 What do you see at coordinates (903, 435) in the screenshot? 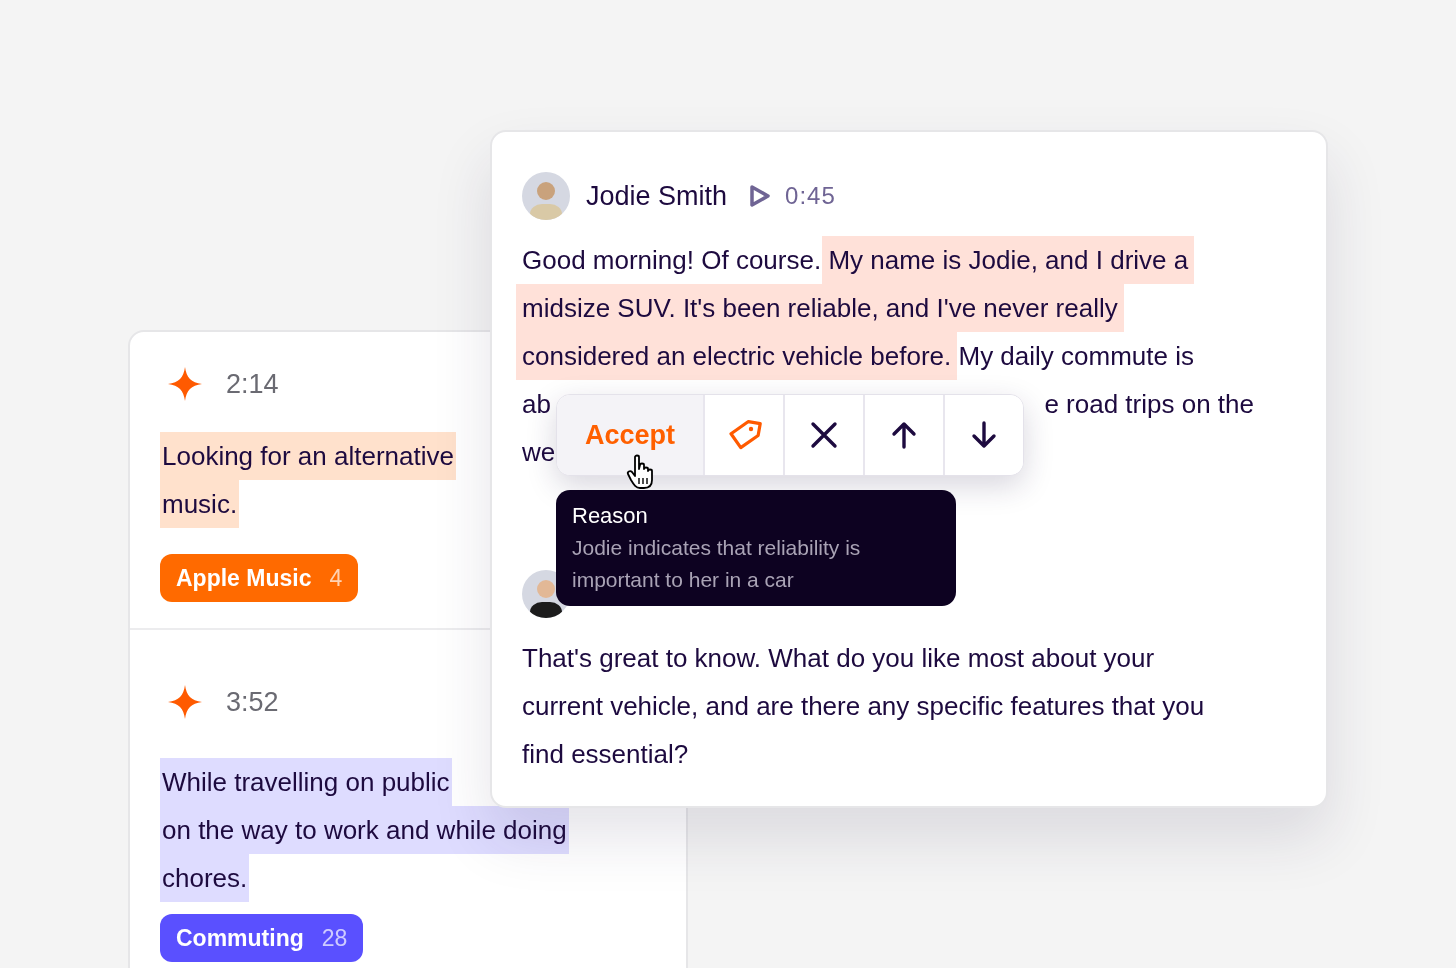
I see `arrow-up-icon` at bounding box center [903, 435].